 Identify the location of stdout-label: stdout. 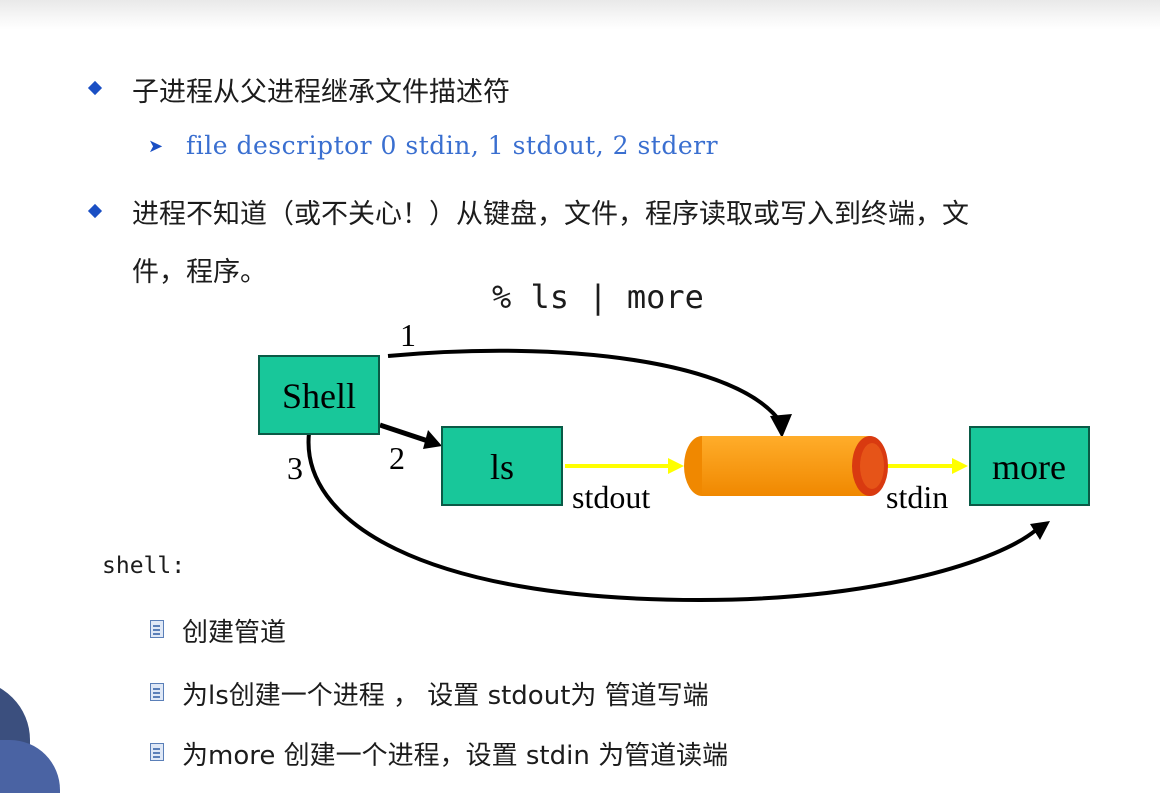
(611, 497).